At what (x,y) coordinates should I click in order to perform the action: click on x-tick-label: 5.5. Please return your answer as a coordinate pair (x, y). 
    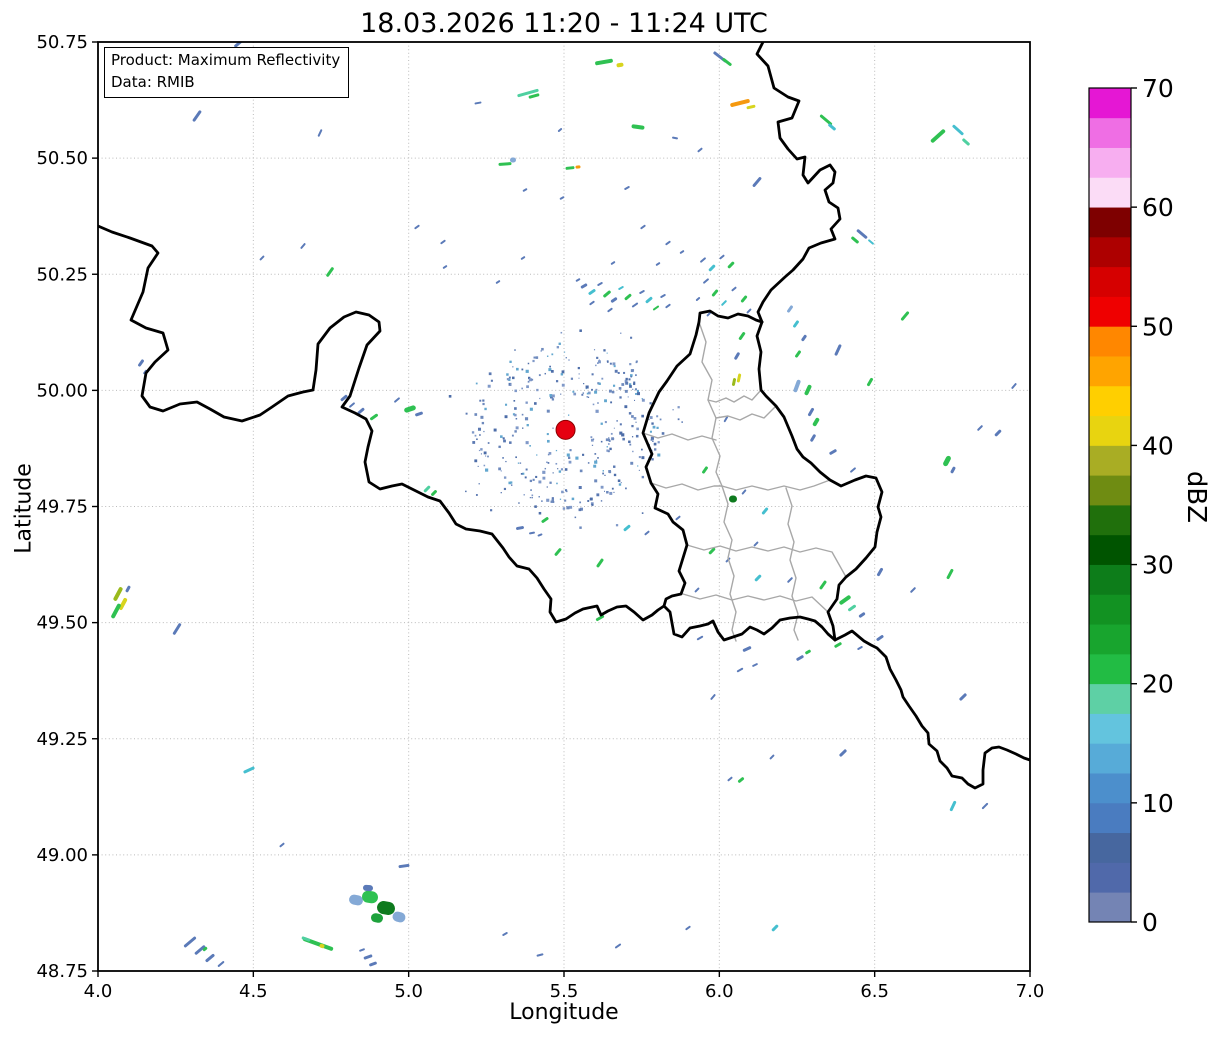
    Looking at the image, I should click on (564, 991).